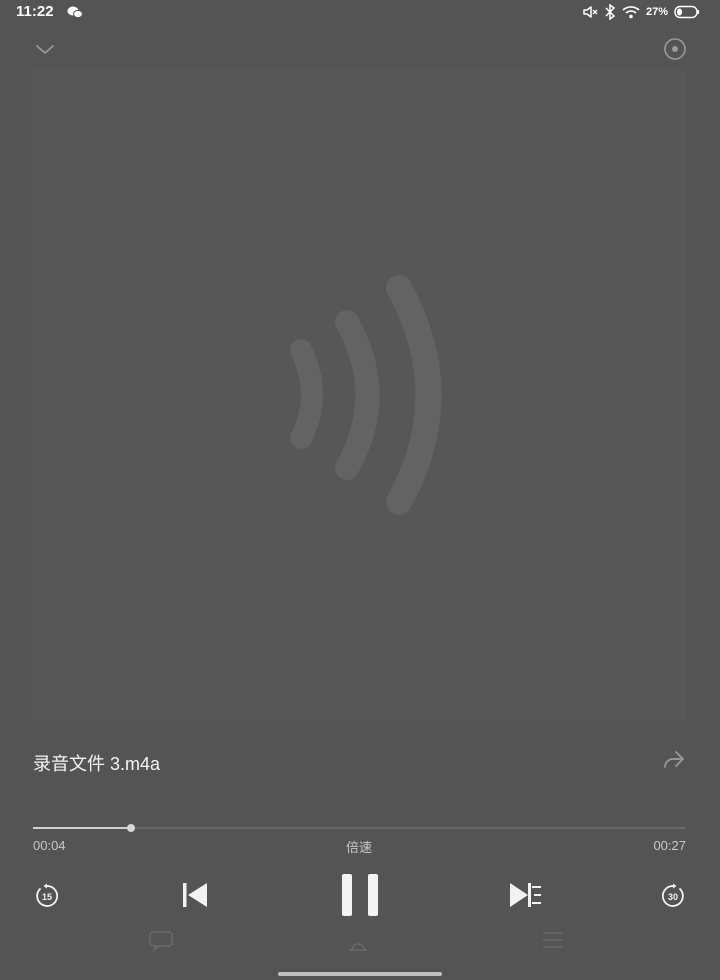 This screenshot has width=720, height=980. What do you see at coordinates (130, 828) in the screenshot?
I see `progress-thumb` at bounding box center [130, 828].